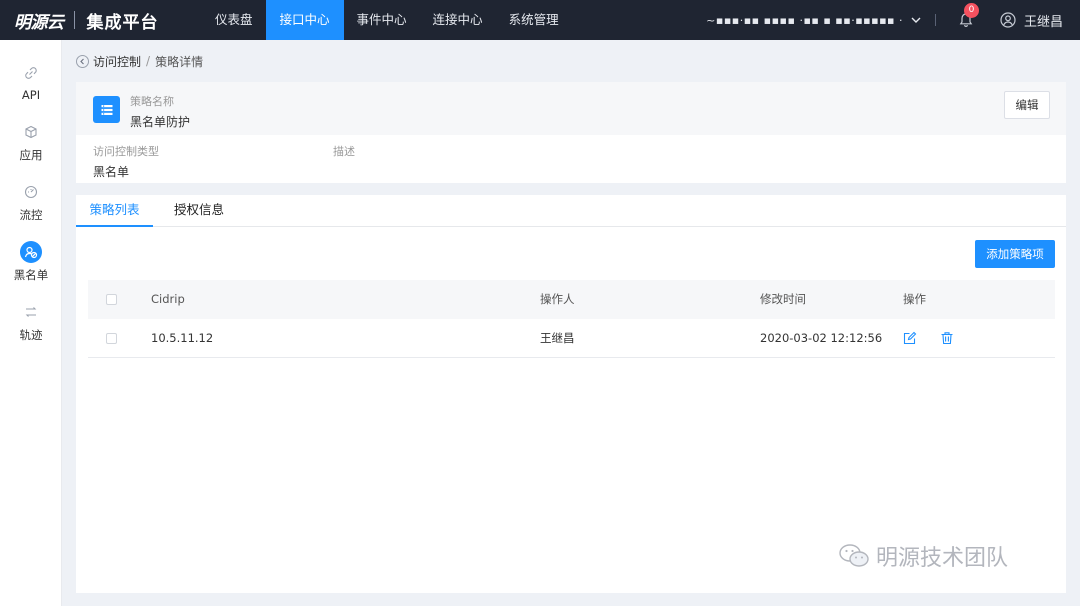  What do you see at coordinates (31, 192) in the screenshot?
I see `gauge-icon` at bounding box center [31, 192].